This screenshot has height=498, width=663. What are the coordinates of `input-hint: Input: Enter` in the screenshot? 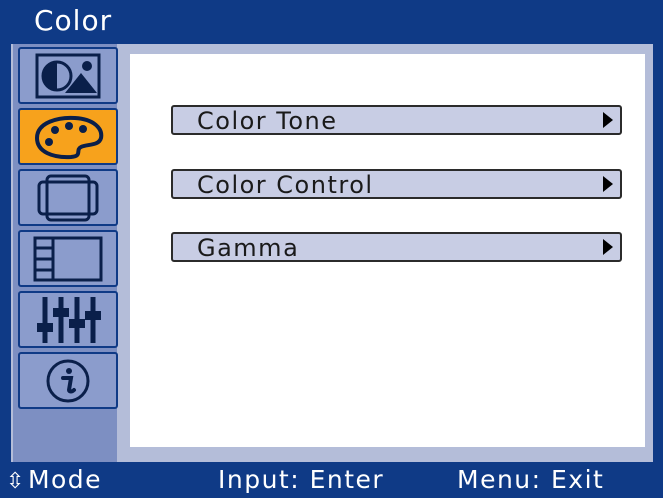 It's located at (301, 479).